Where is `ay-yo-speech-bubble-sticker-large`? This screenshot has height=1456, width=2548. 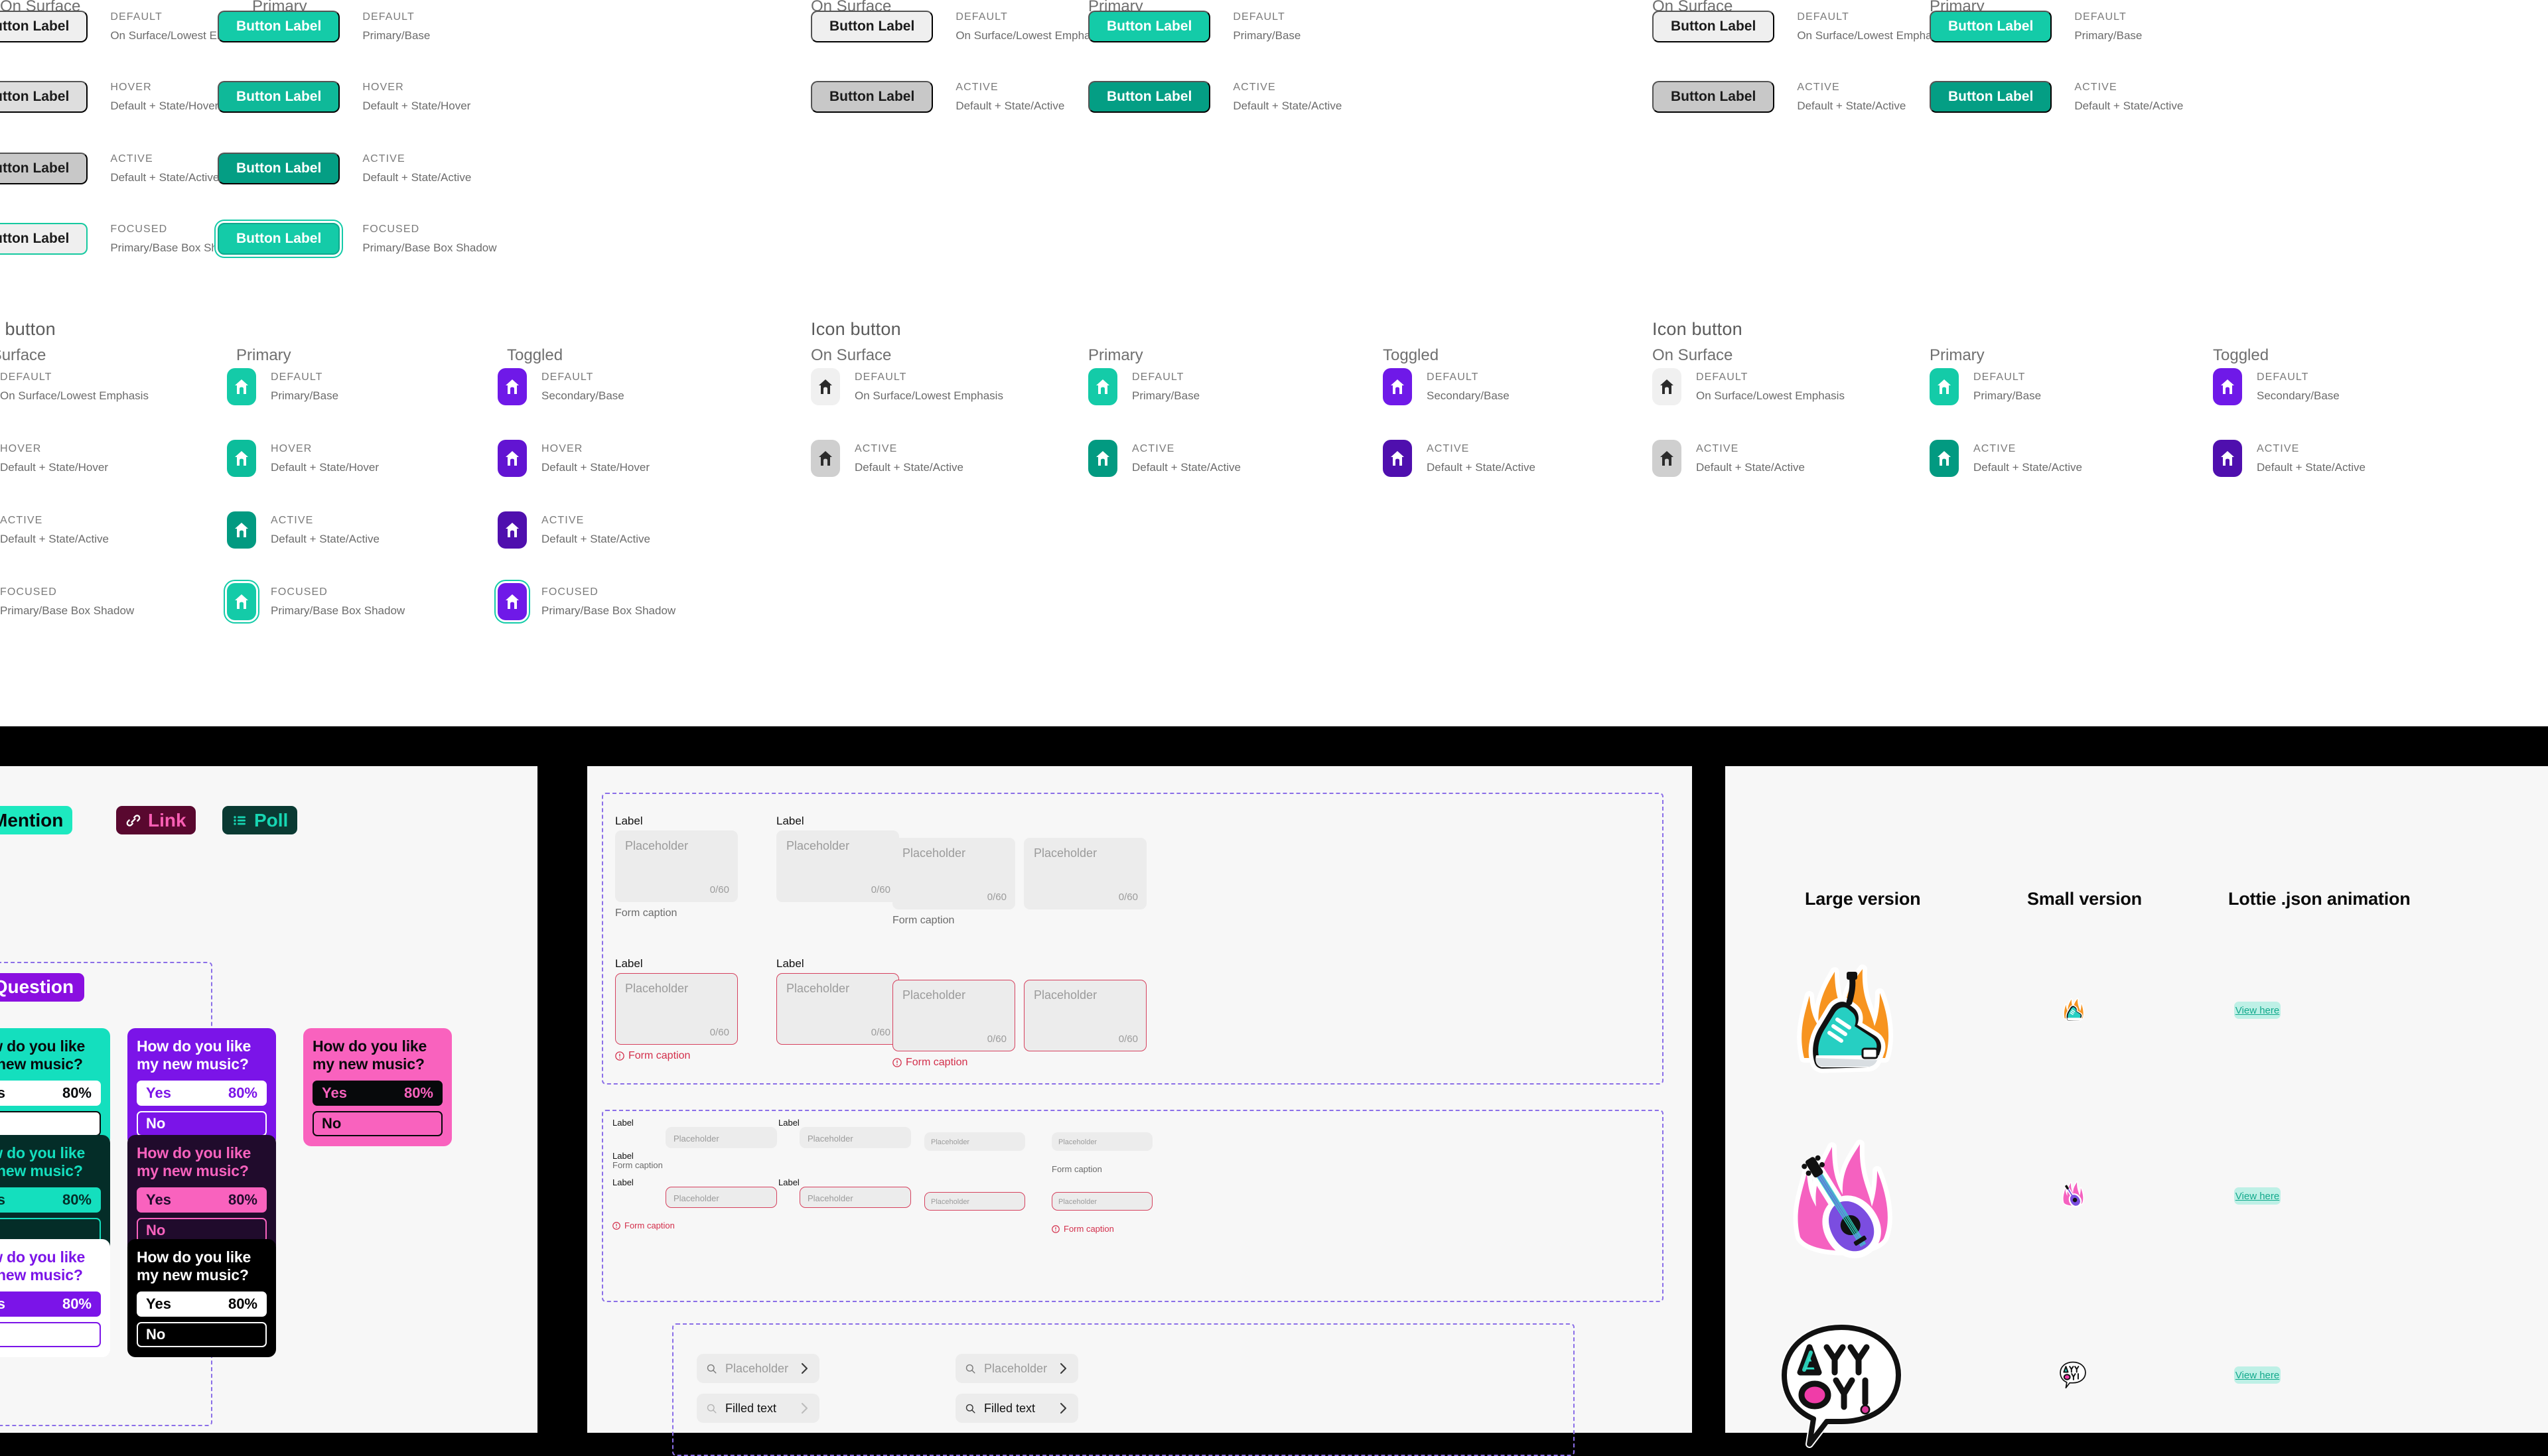
ay-yo-speech-bubble-sticker-large is located at coordinates (1842, 1383).